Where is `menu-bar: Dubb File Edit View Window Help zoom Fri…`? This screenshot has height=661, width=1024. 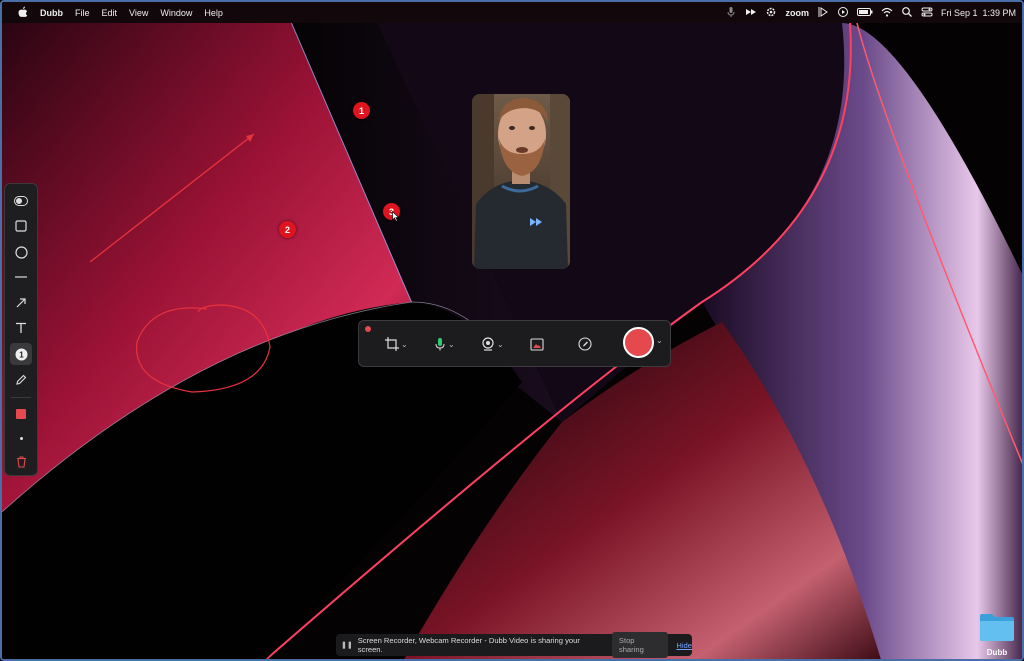
menu-bar: Dubb File Edit View Window Help zoom Fri… is located at coordinates (512, 12).